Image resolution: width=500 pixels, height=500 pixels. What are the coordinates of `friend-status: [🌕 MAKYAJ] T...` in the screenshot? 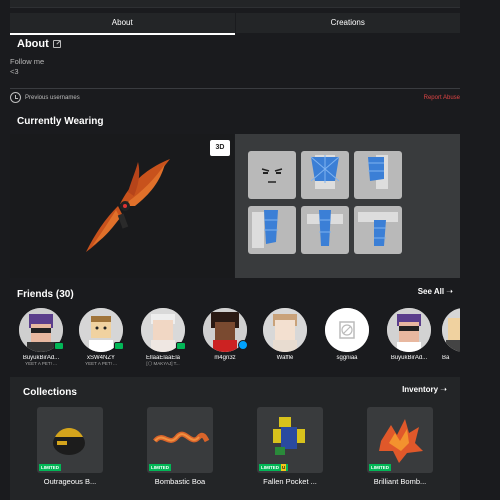 It's located at (163, 363).